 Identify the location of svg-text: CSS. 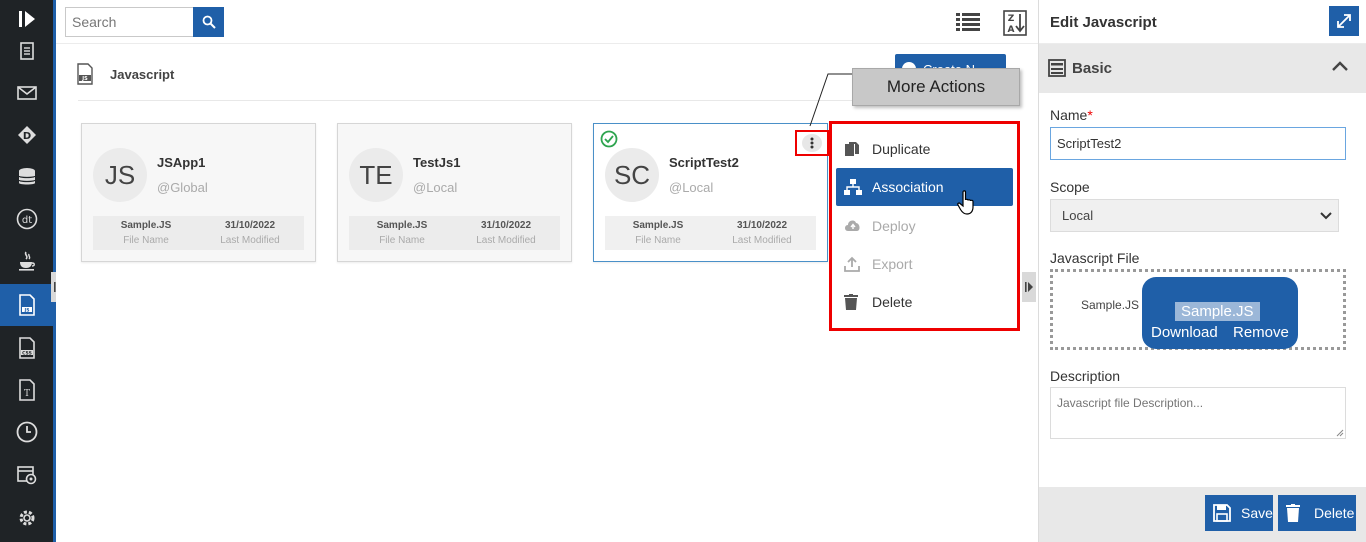
(27, 353).